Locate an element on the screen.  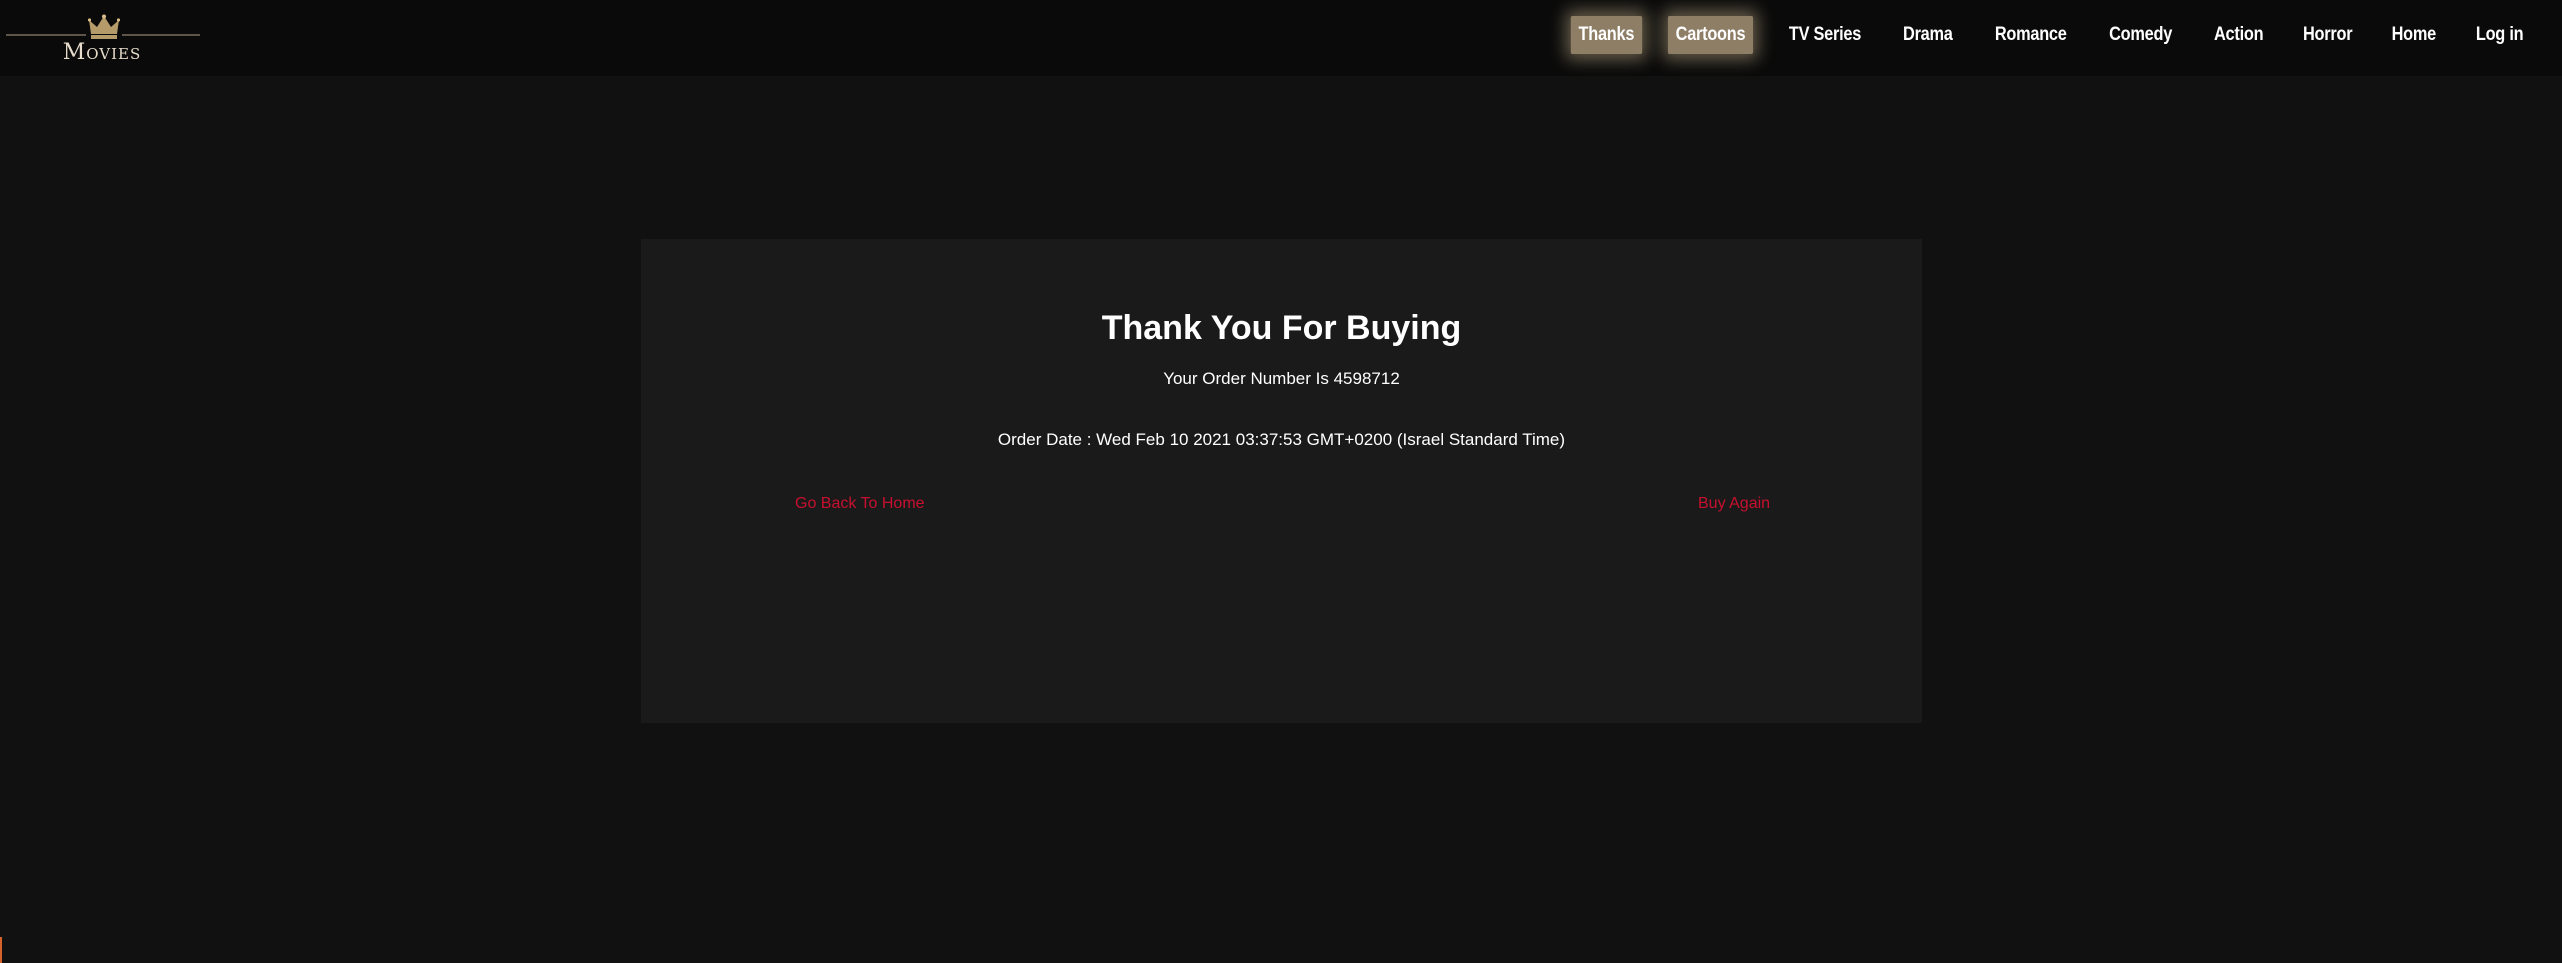
logo-line-left is located at coordinates (46, 35).